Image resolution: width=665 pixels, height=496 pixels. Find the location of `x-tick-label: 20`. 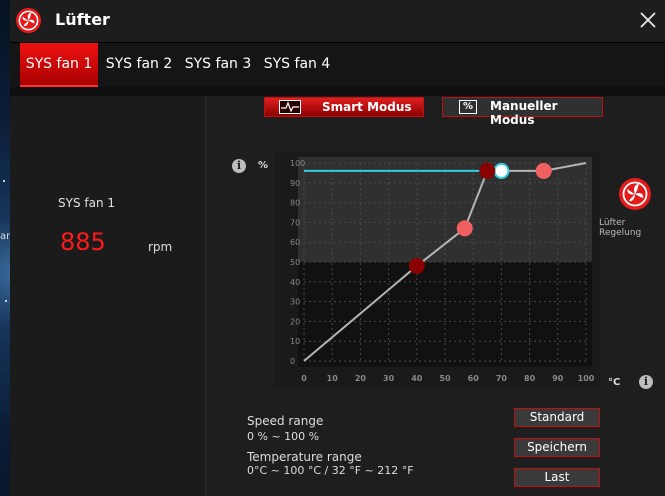

x-tick-label: 20 is located at coordinates (361, 378).